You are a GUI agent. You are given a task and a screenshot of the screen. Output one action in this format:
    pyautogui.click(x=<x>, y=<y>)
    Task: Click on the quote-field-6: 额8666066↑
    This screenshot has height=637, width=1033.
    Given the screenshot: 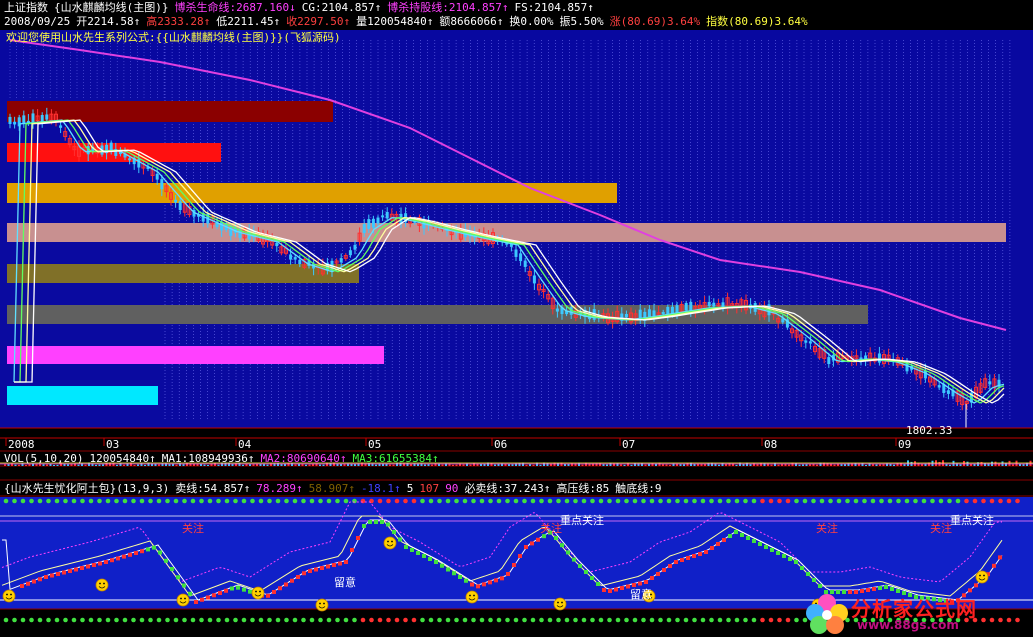 What is the action you would take?
    pyautogui.click(x=471, y=21)
    